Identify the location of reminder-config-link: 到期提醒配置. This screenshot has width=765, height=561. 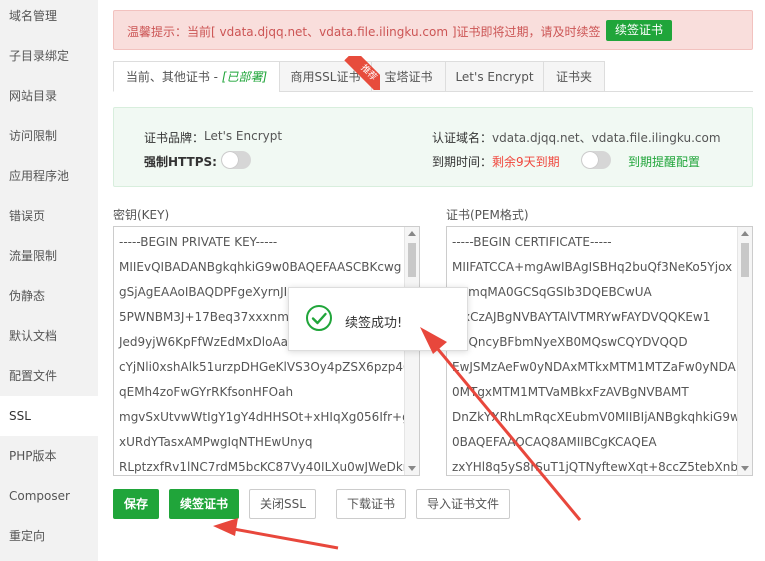
(664, 161).